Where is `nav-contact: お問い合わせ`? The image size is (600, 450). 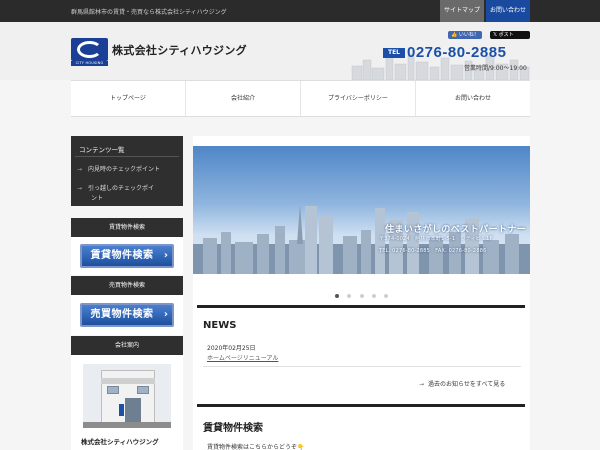
nav-contact: お問い合わせ is located at coordinates (472, 98).